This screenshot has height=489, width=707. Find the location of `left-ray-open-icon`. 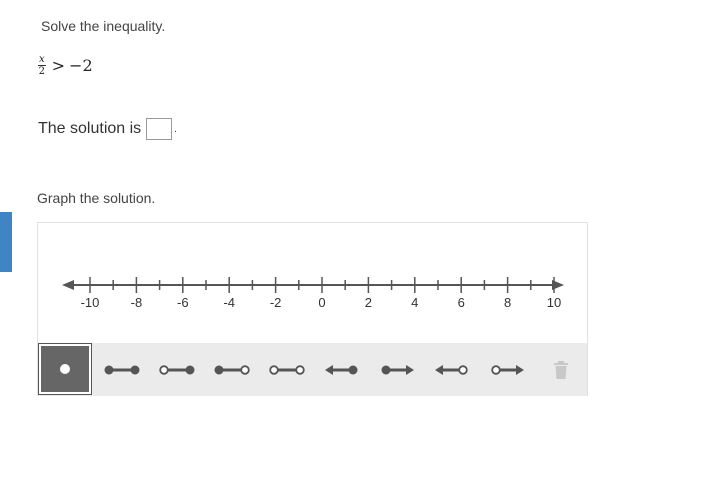

left-ray-open-icon is located at coordinates (451, 369).